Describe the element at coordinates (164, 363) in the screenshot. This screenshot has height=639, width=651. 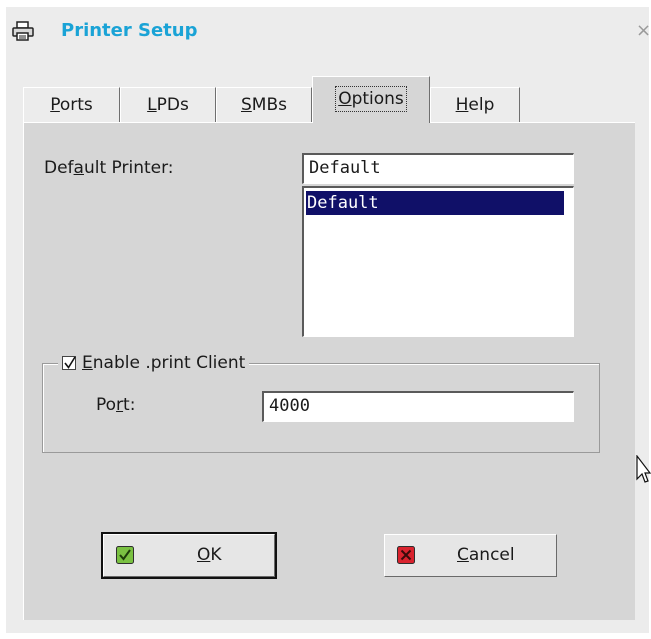
I see `enable-print-client-label: Enable .print Client` at that location.